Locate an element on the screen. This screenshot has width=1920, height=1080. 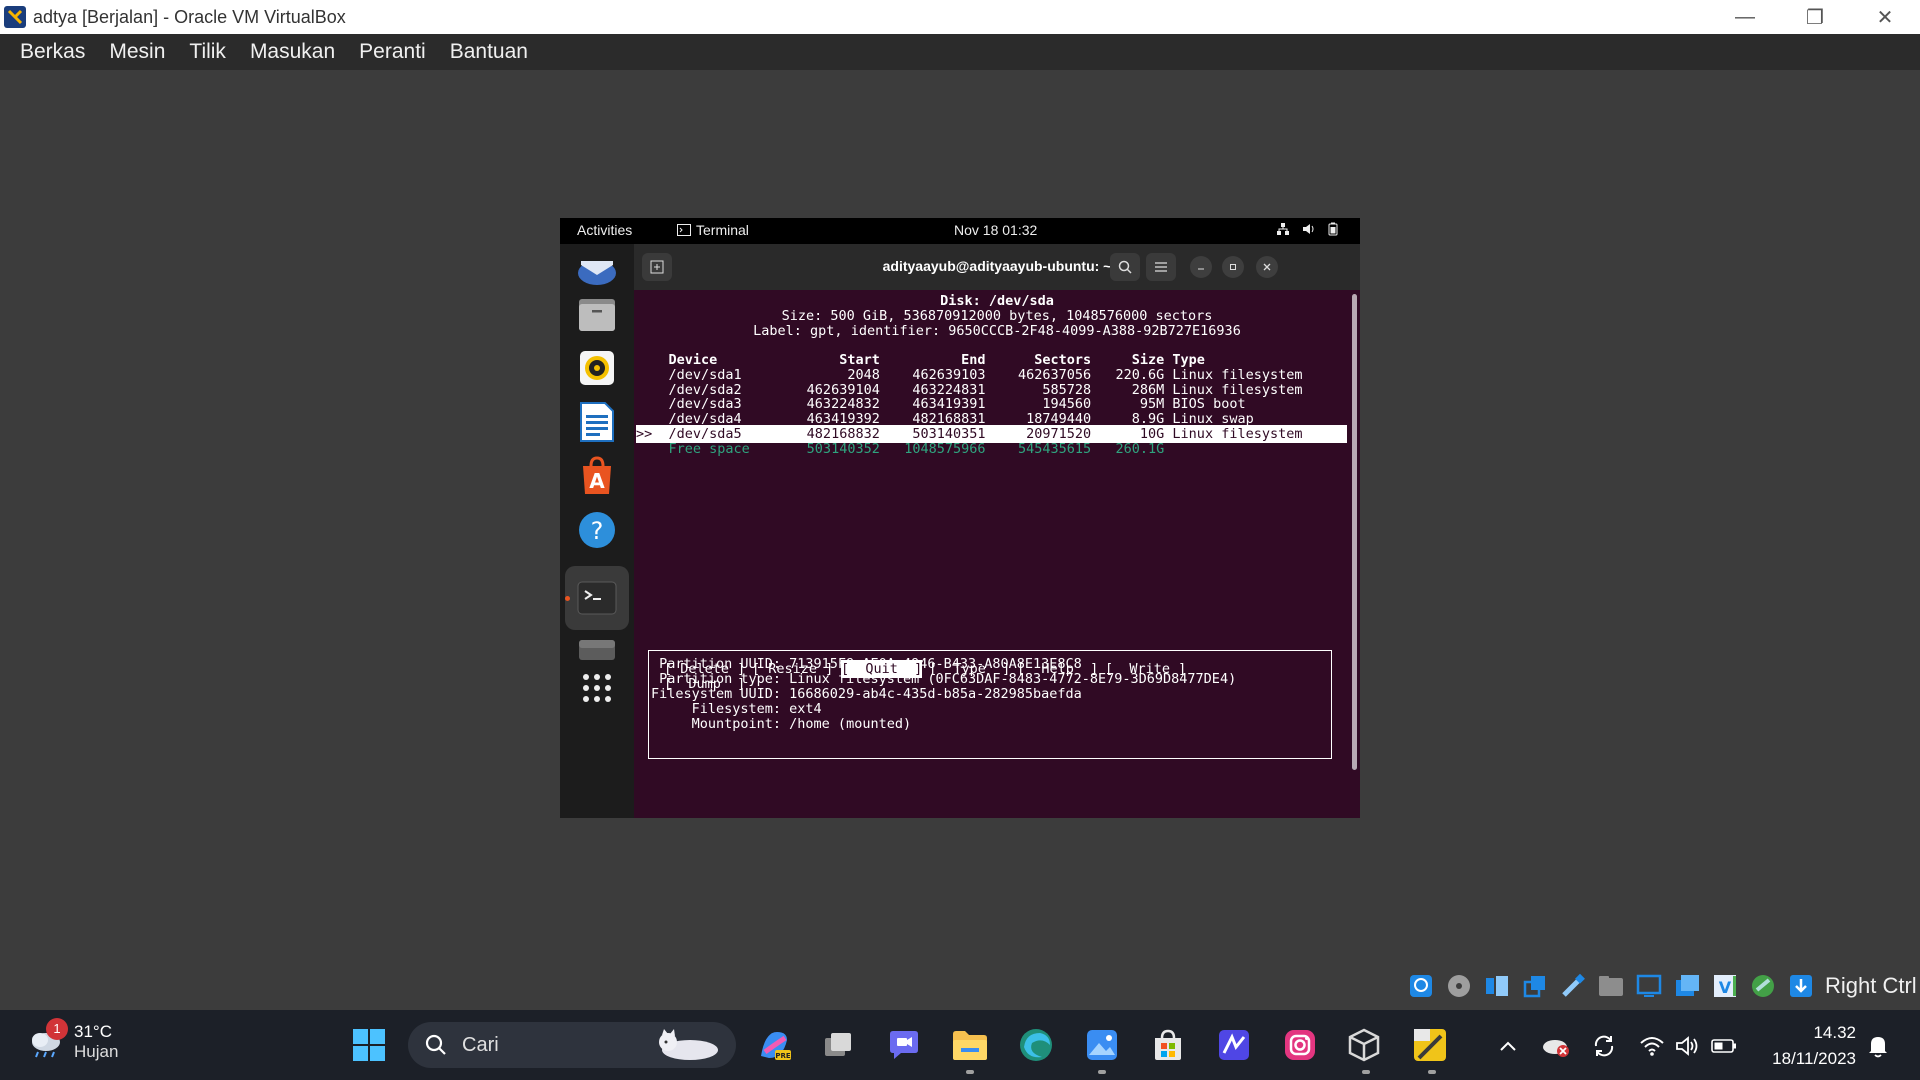
windows-taskbar: 1 31°C Hujan Cari PRE 14.32 18/11/2023 is located at coordinates (960, 1045).